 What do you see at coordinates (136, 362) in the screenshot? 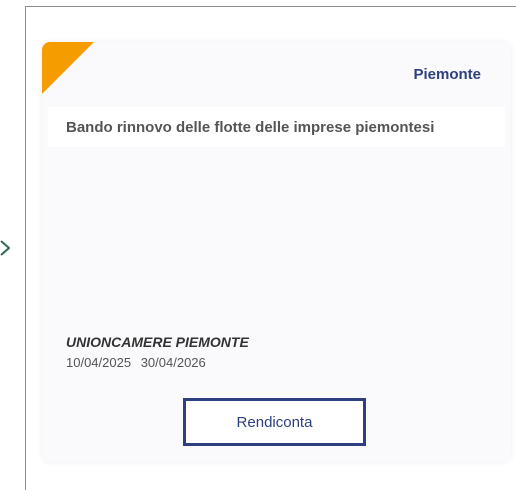
I see `date-range: 10/04/2025 30/04/2026` at bounding box center [136, 362].